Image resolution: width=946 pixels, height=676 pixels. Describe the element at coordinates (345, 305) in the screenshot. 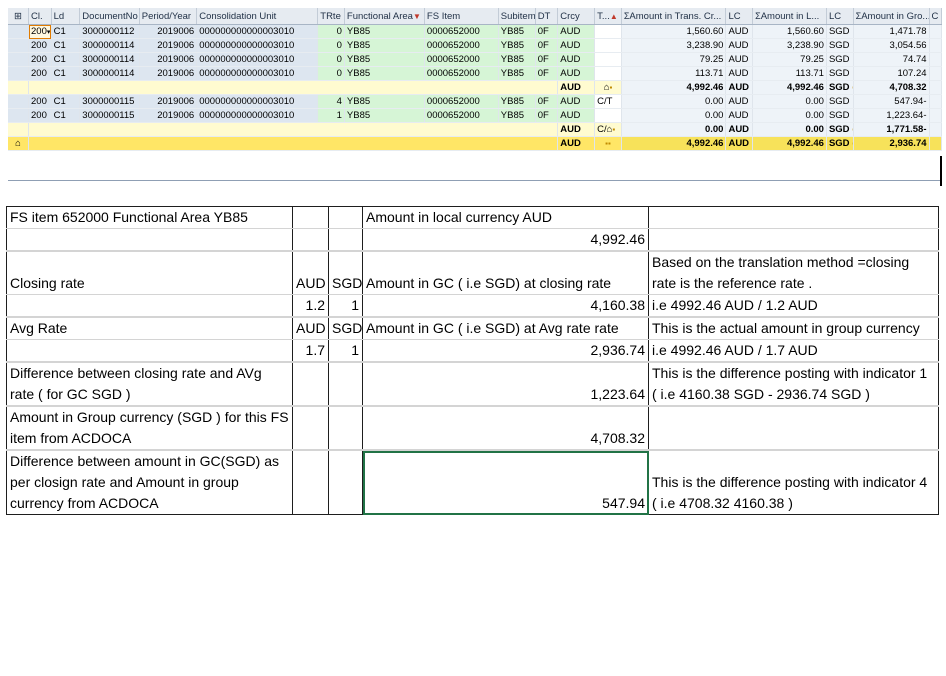

I see `cell-c5: 1` at that location.